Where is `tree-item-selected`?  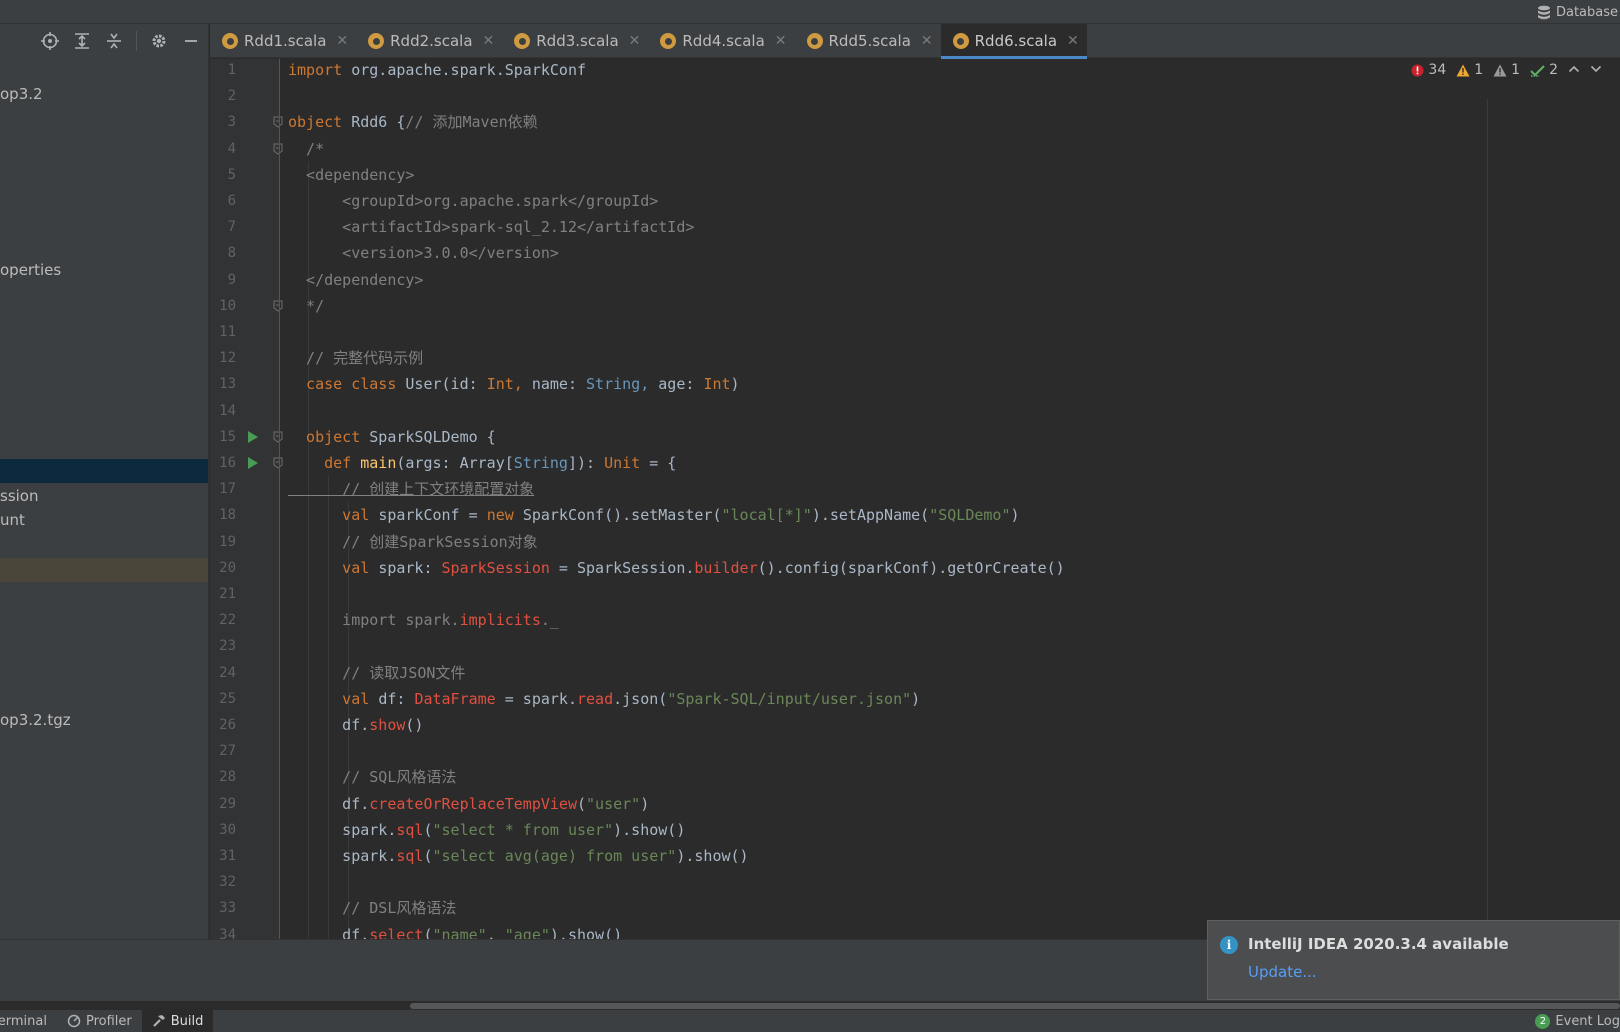 tree-item-selected is located at coordinates (104, 471).